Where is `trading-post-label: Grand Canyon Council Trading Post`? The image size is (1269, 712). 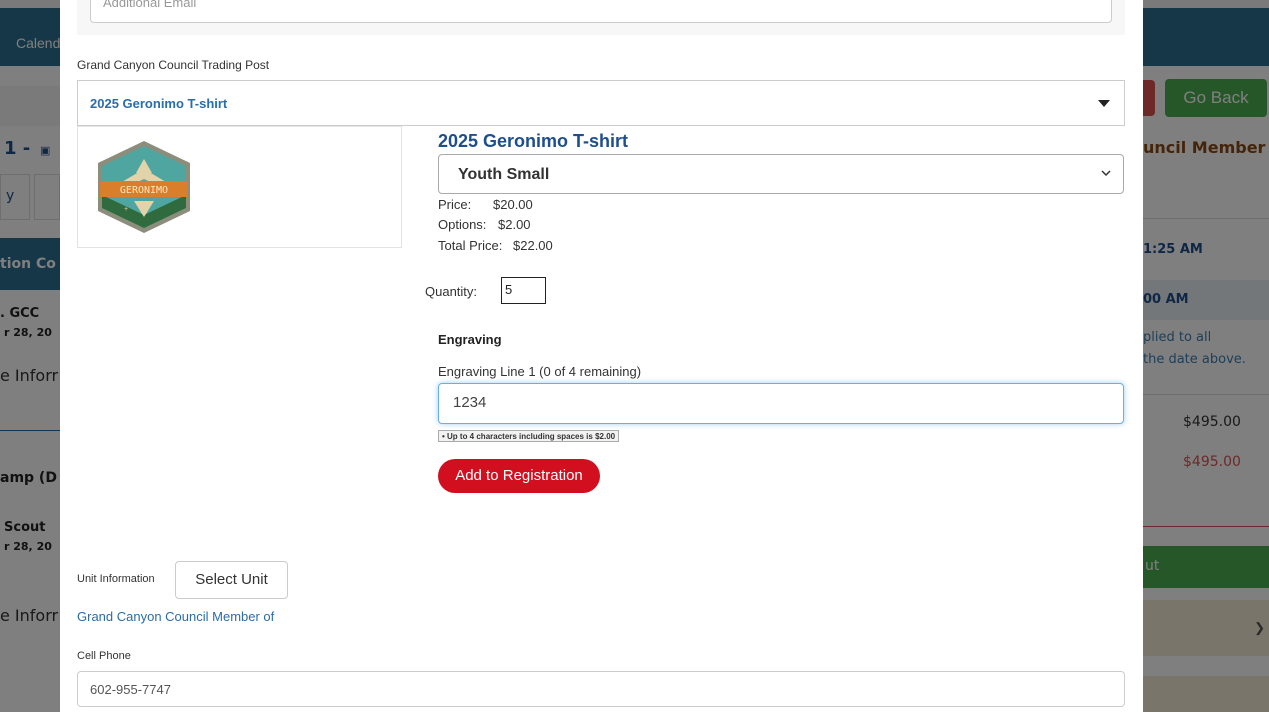
trading-post-label: Grand Canyon Council Trading Post is located at coordinates (173, 65).